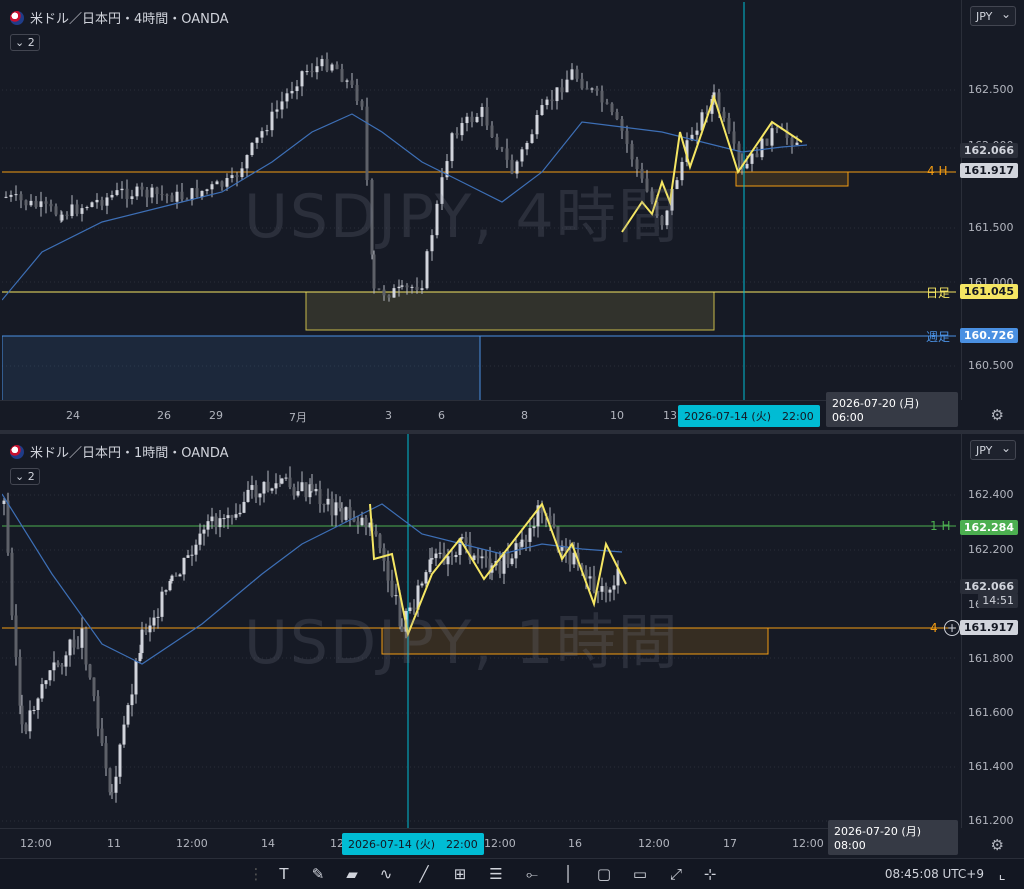 This screenshot has width=1024, height=889. Describe the element at coordinates (441, 415) in the screenshot. I see `x-tick: 6` at that location.